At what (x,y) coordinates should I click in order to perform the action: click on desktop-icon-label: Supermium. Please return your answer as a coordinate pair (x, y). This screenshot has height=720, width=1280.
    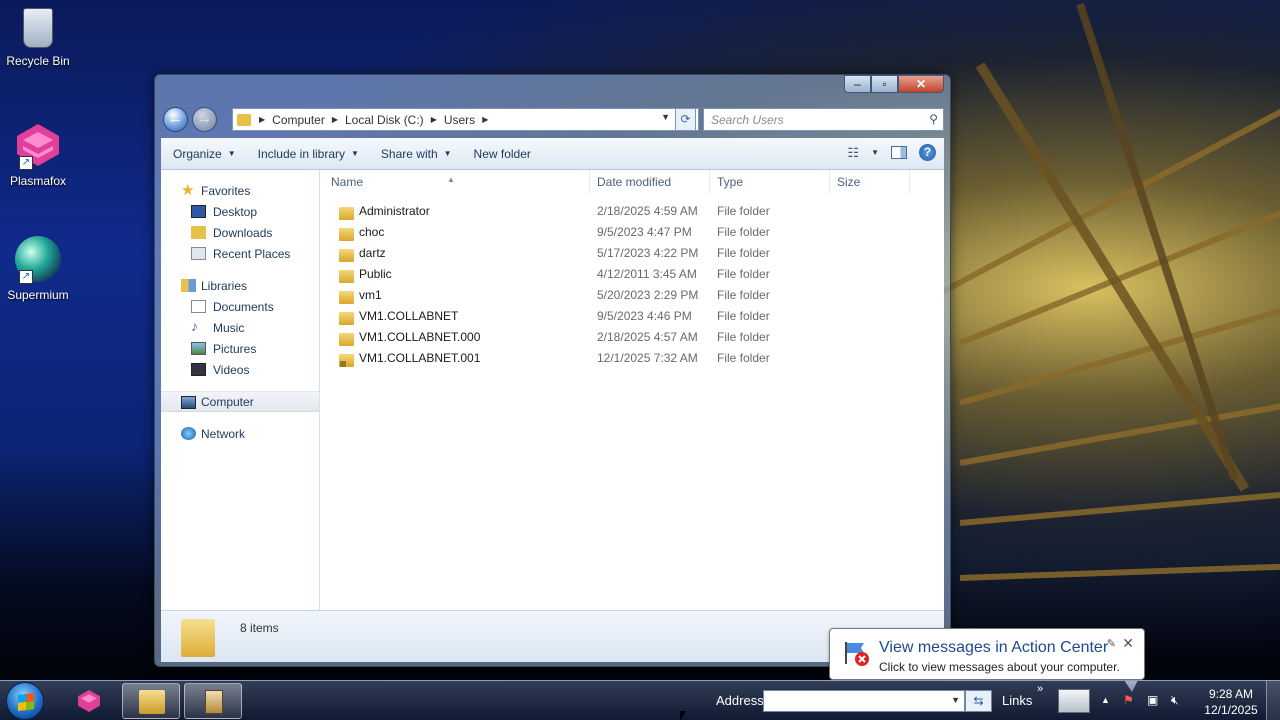
    Looking at the image, I should click on (38, 295).